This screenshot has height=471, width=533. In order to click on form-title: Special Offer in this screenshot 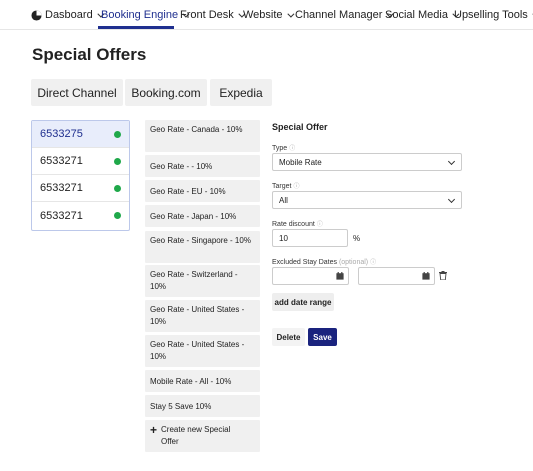, I will do `click(300, 127)`.